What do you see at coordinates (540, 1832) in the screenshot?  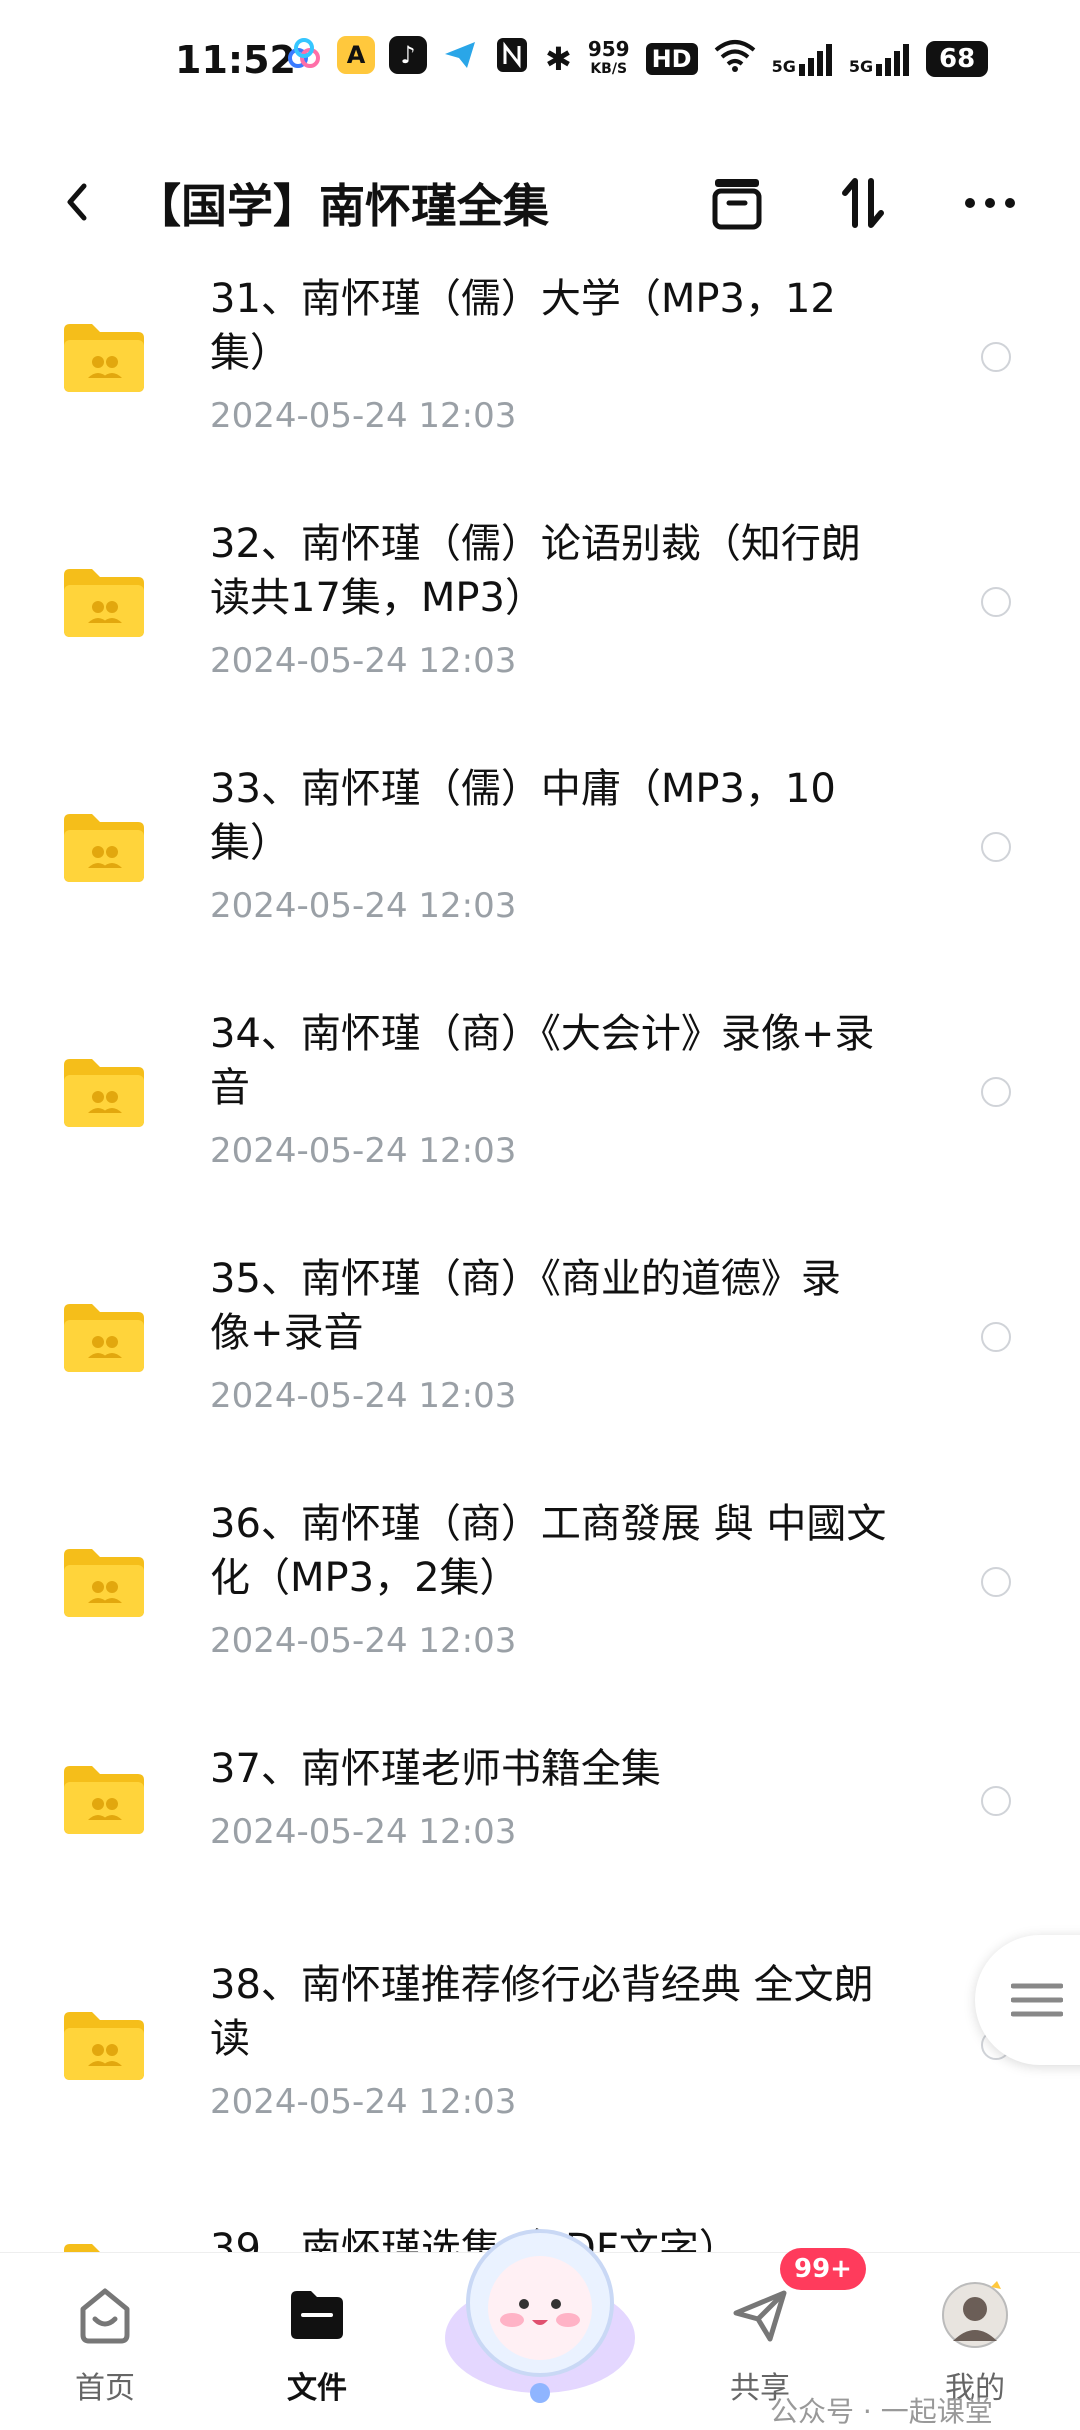 I see `list-item: 37、南怀瑾老师书籍全集 2024-05-24 12:03` at bounding box center [540, 1832].